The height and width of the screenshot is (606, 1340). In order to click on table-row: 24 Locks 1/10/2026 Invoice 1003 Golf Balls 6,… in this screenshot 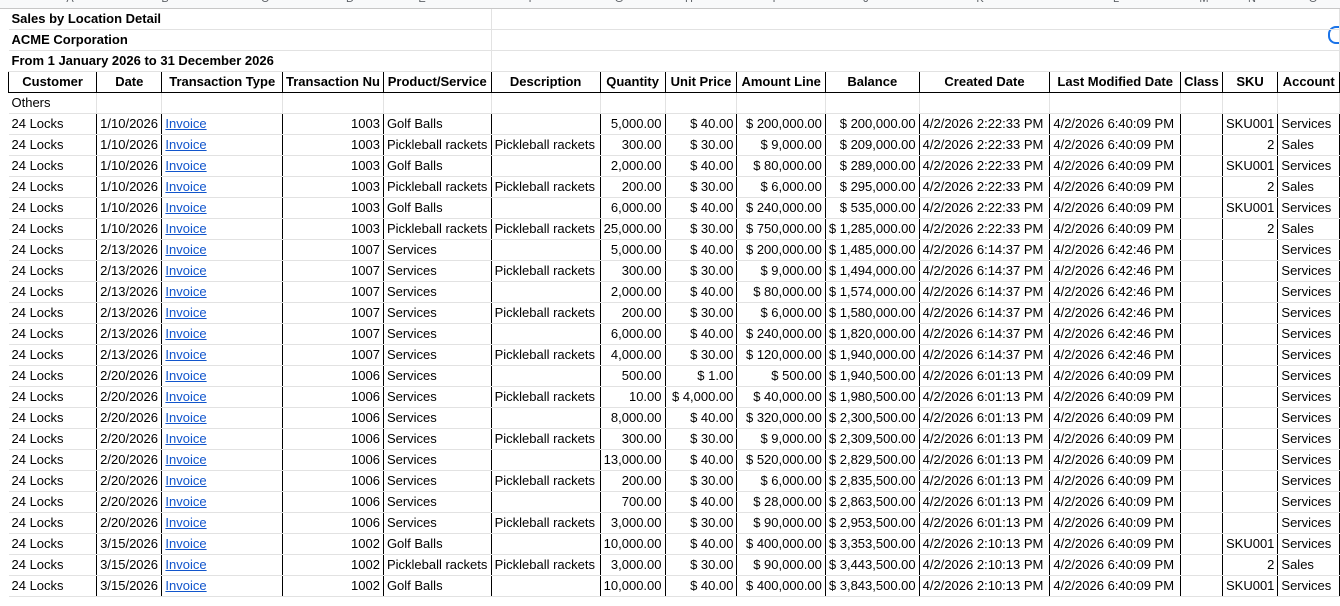, I will do `click(674, 208)`.